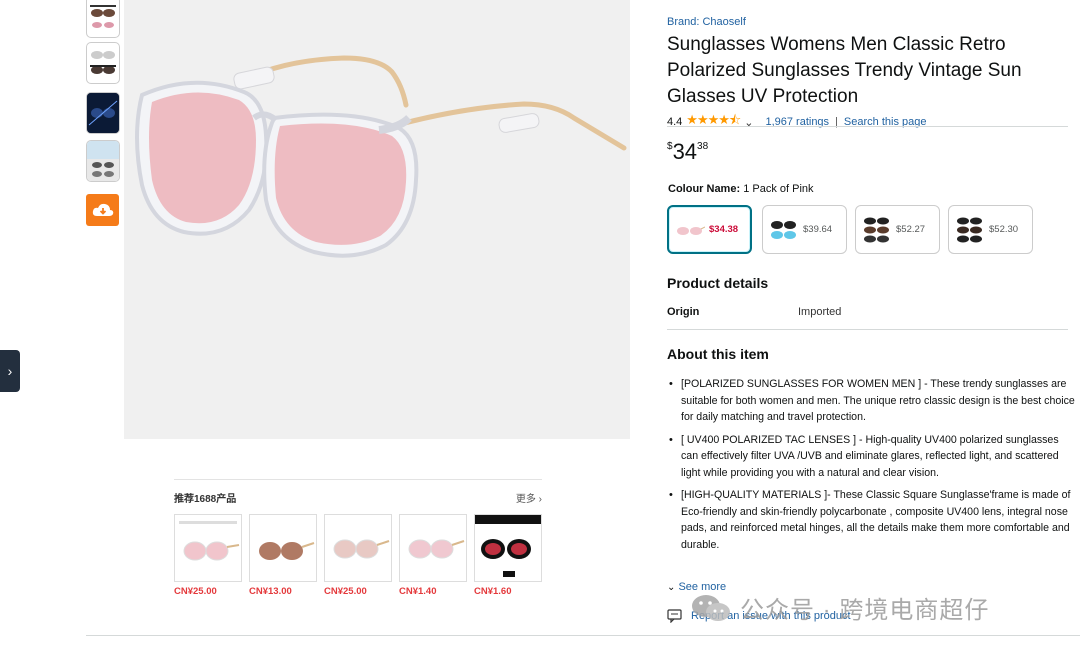  I want to click on feedback-icon, so click(674, 616).